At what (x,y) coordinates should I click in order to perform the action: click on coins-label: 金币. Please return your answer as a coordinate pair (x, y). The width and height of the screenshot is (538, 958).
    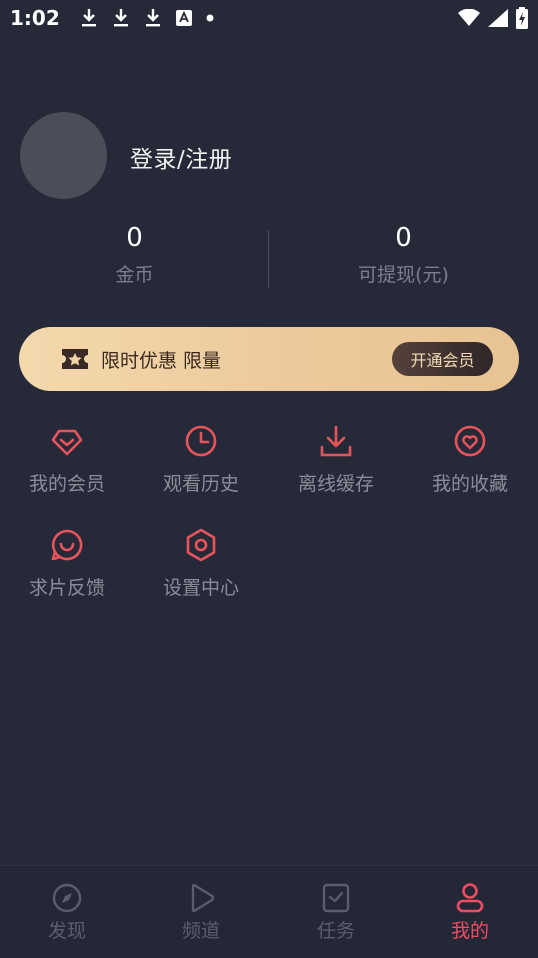
    Looking at the image, I should click on (134, 275).